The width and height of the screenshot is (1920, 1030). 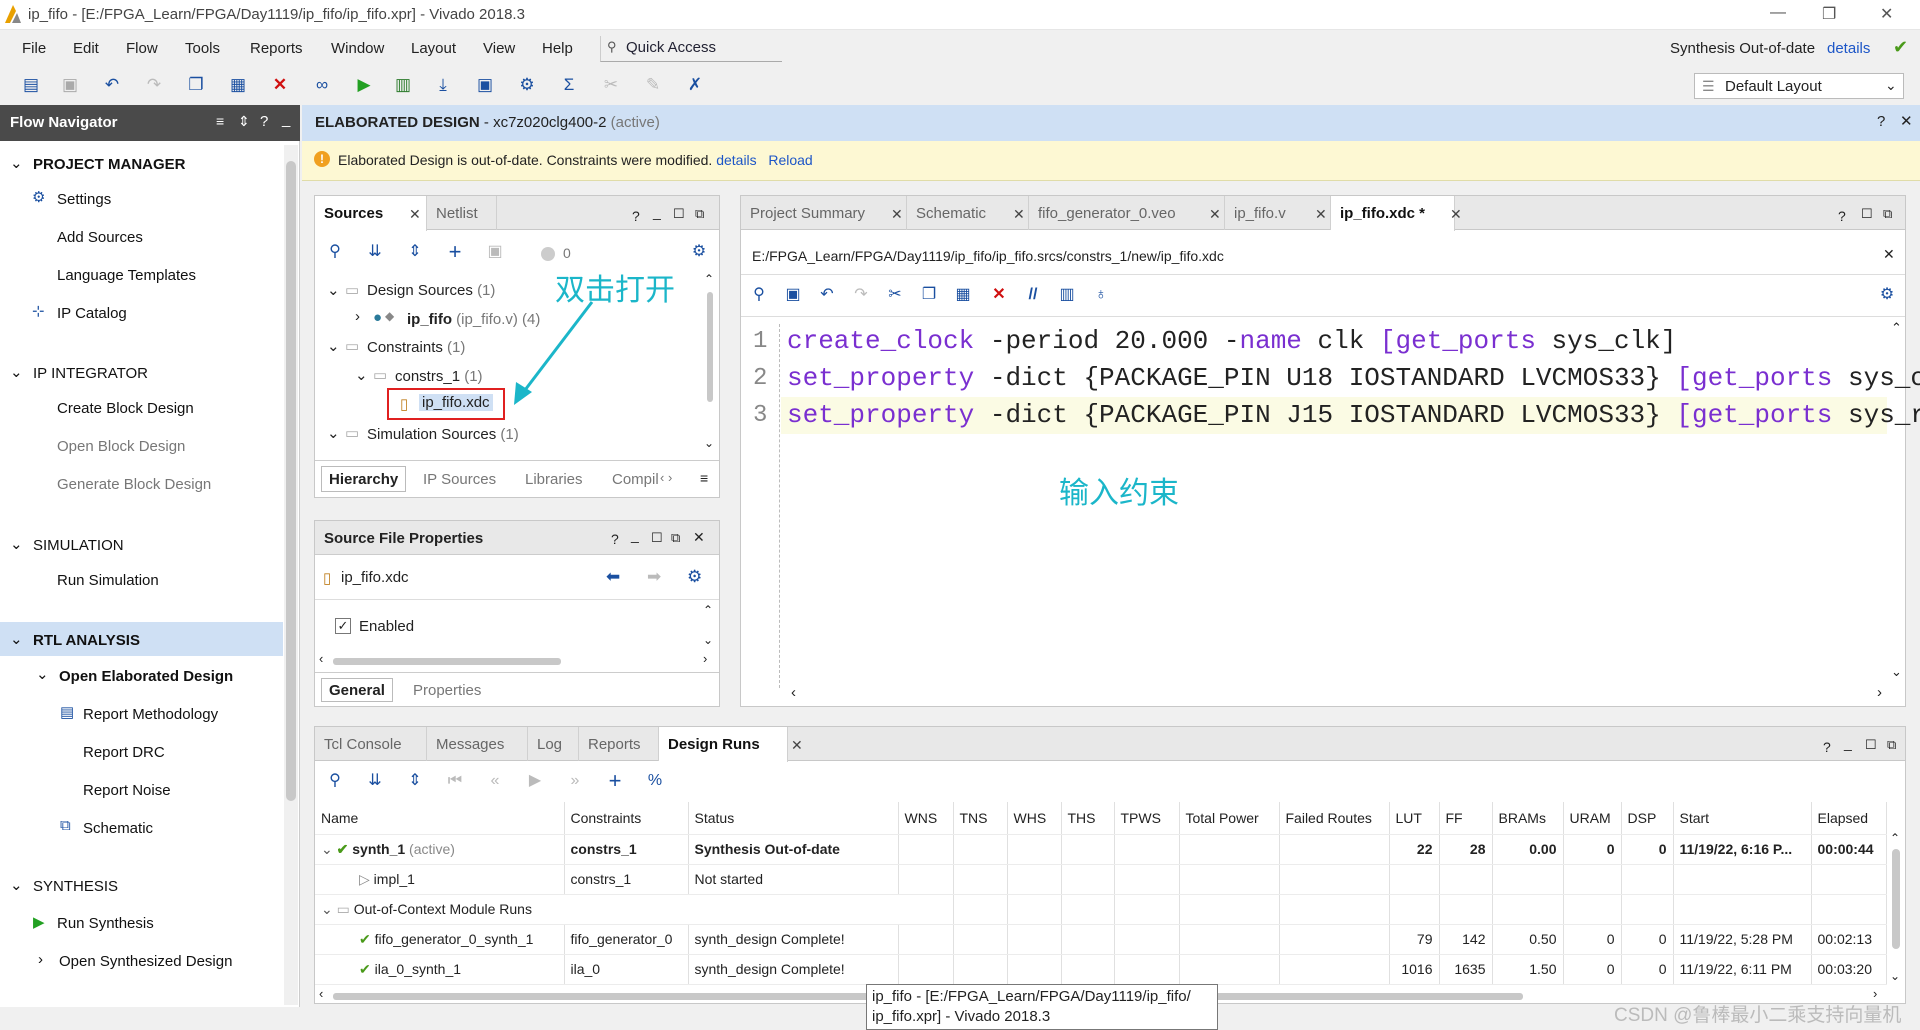 I want to click on col-name: Name, so click(x=440, y=818).